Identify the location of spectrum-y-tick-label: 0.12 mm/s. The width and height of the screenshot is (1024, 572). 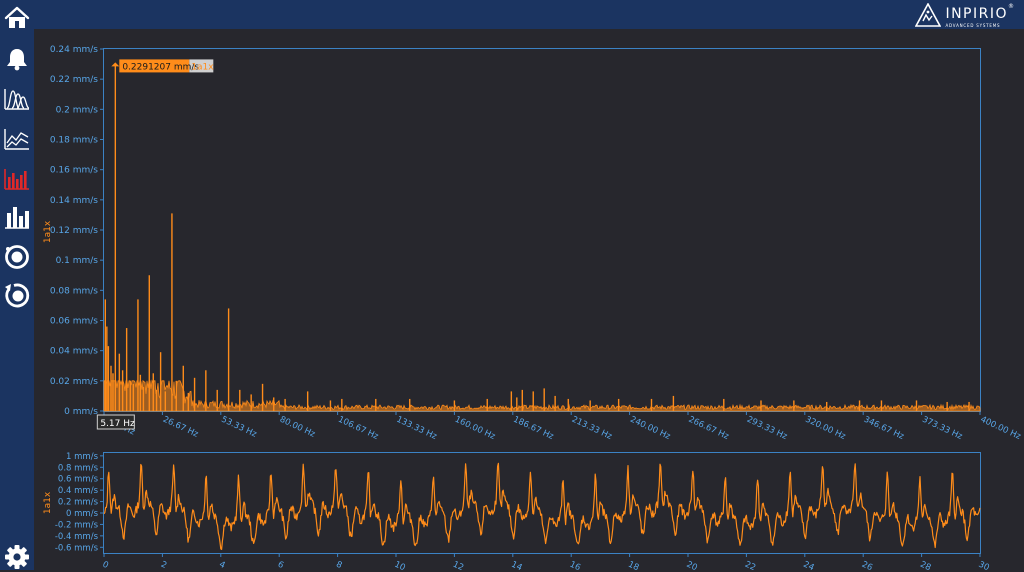
(74, 231).